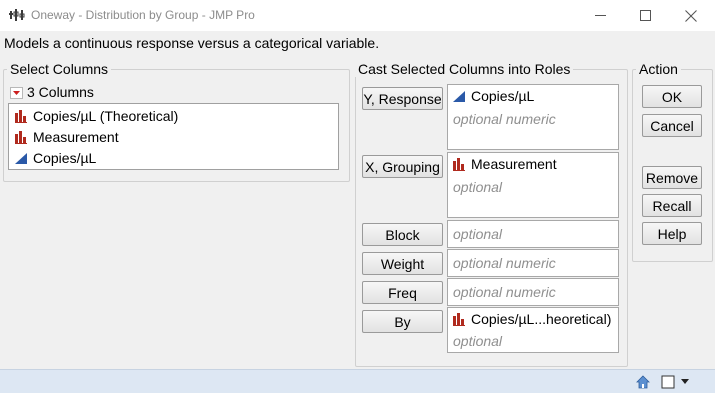  Describe the element at coordinates (478, 187) in the screenshot. I see `x-grouping-placeholder: optional` at that location.